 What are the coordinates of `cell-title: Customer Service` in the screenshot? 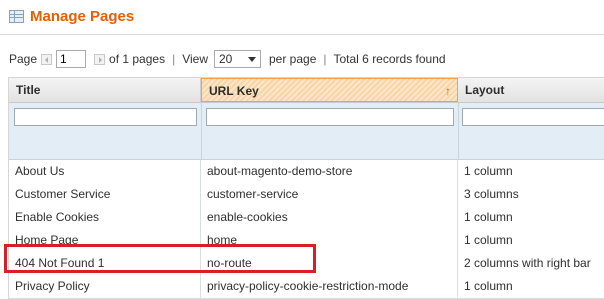 It's located at (105, 194).